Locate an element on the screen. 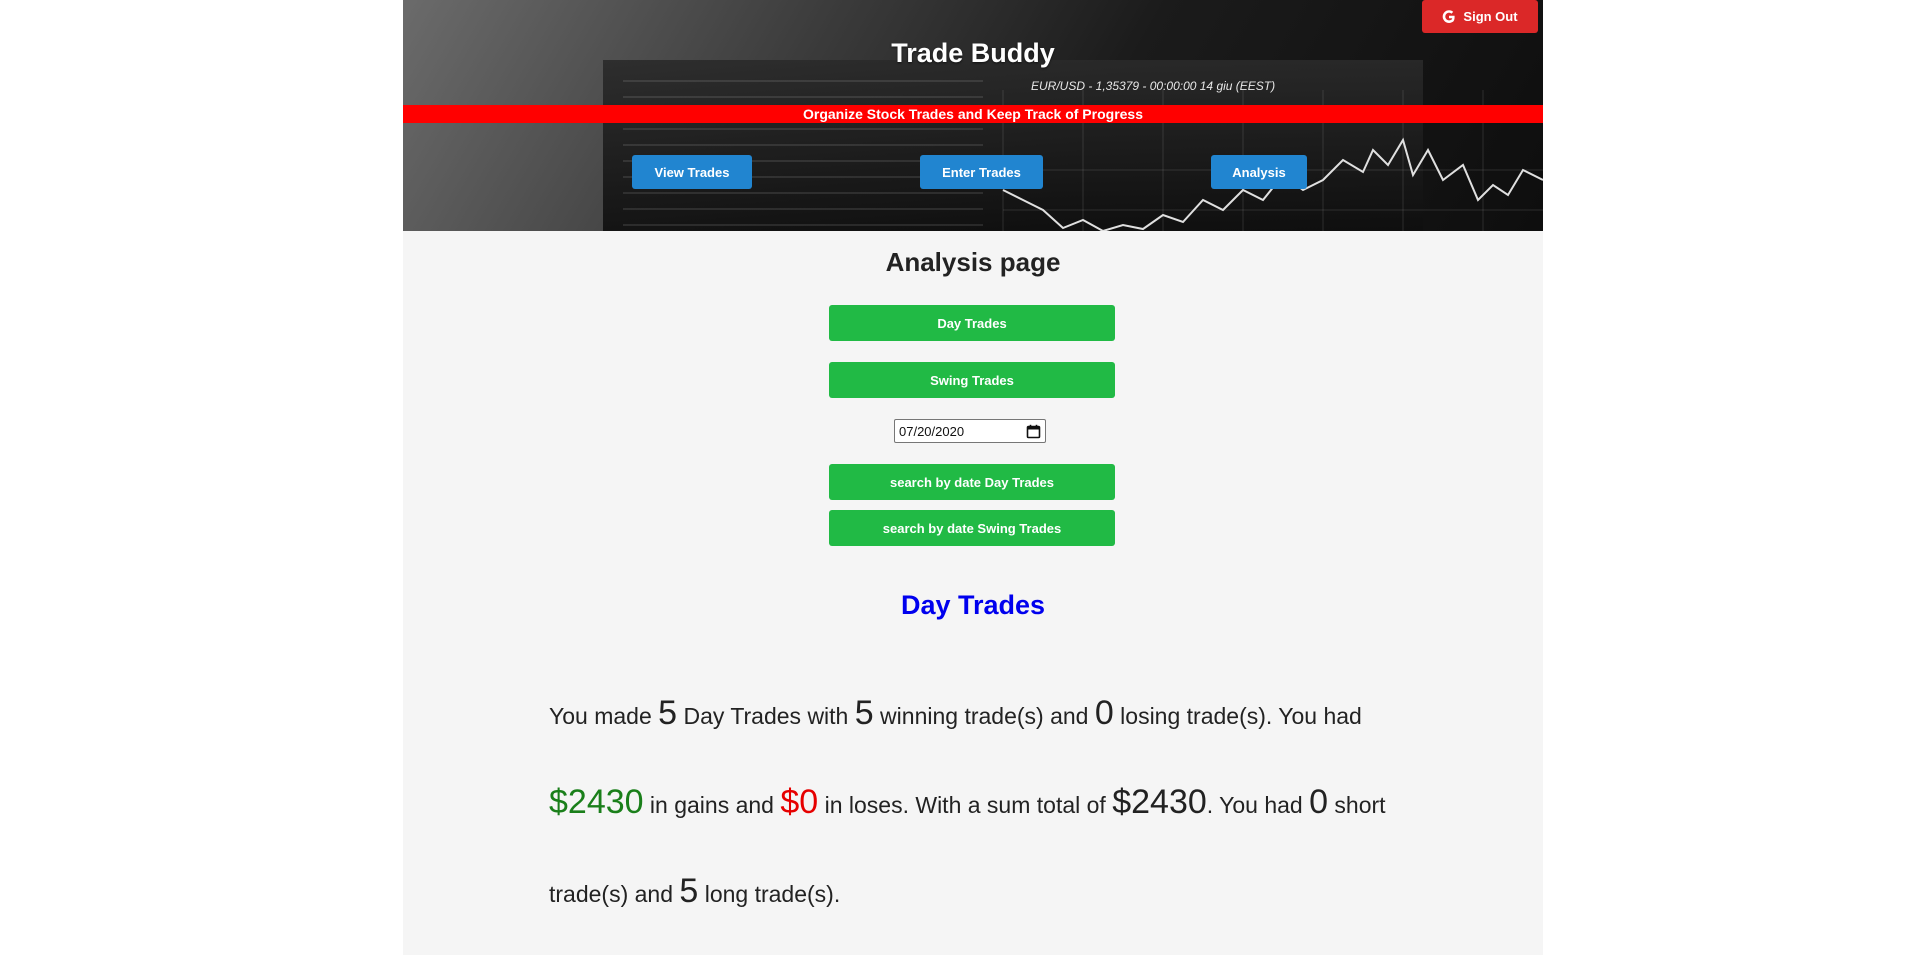 The image size is (1920, 955). loses-amount: $0 is located at coordinates (799, 802).